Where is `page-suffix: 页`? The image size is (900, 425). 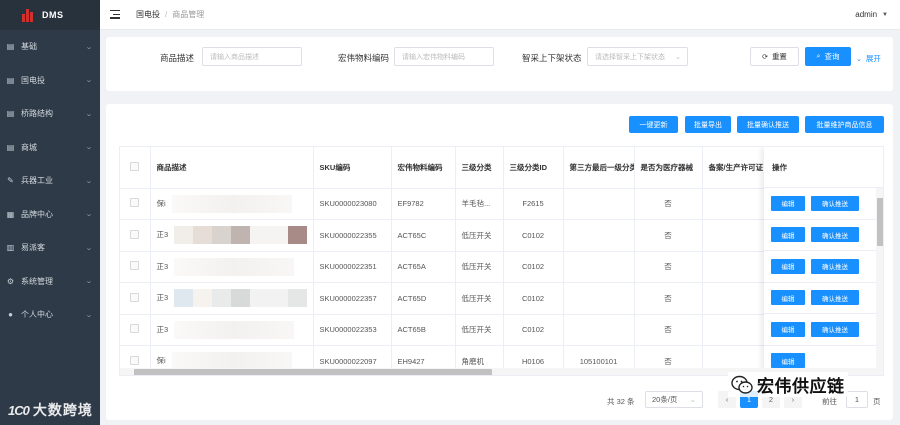
page-suffix: 页 is located at coordinates (877, 401).